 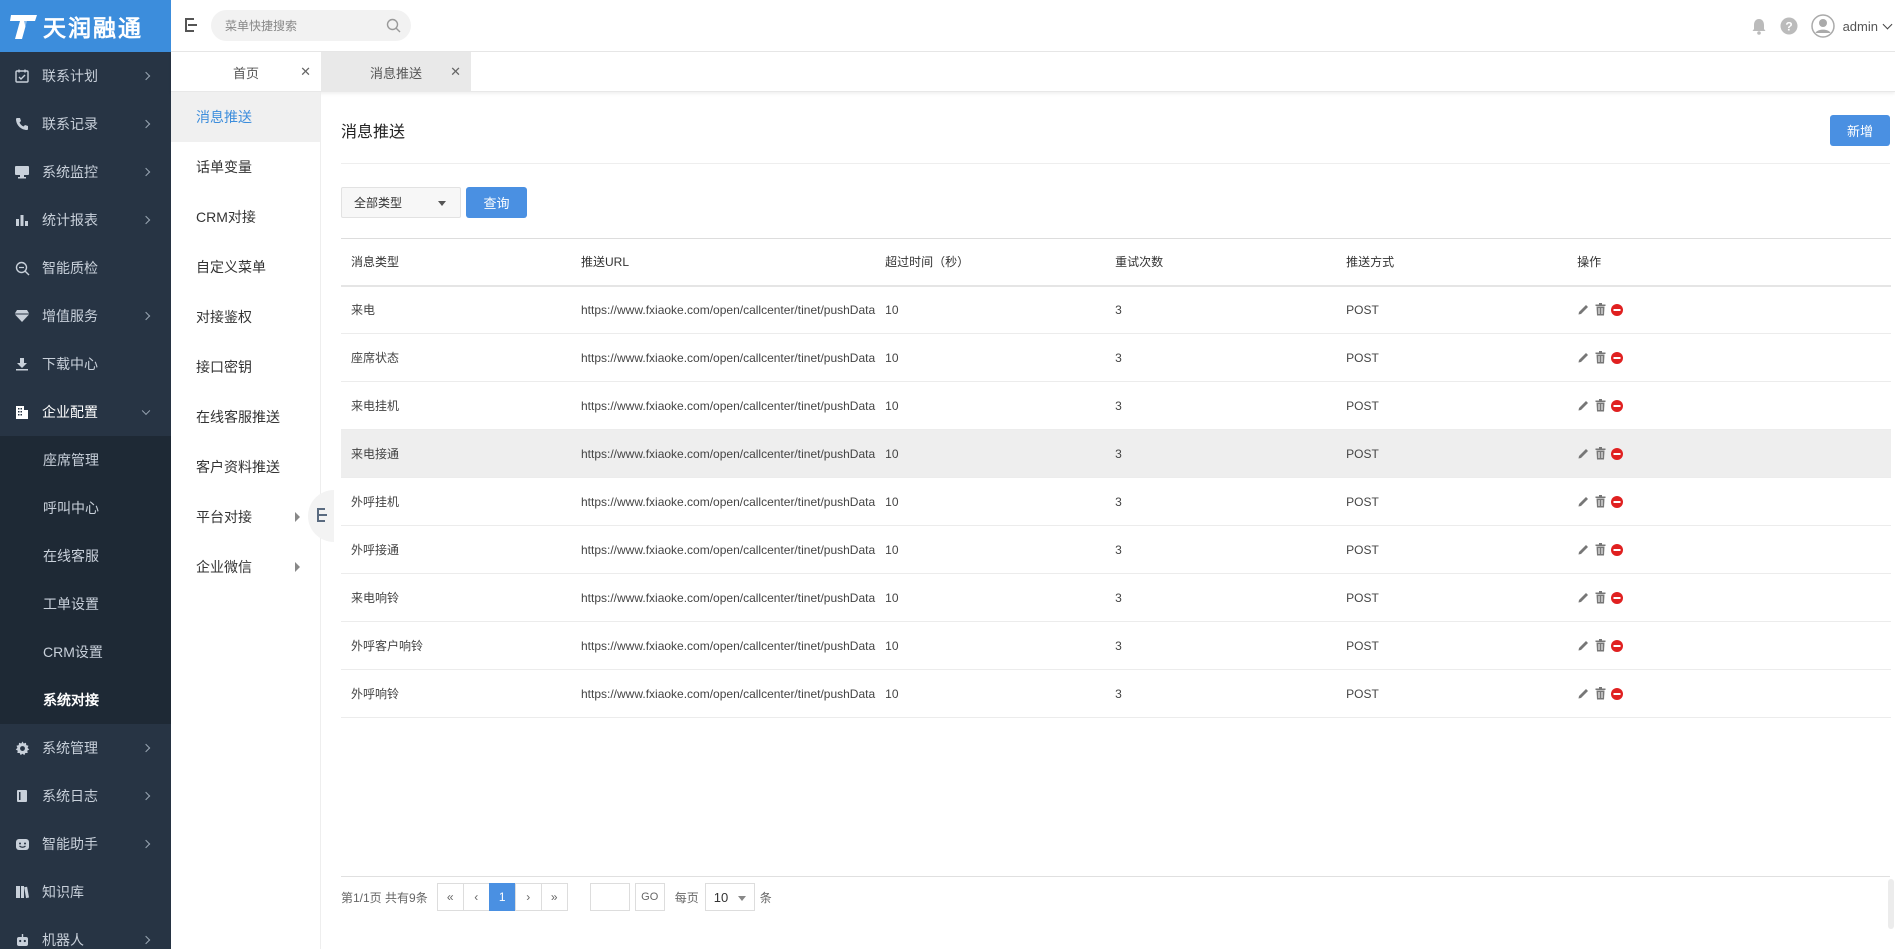 What do you see at coordinates (245, 417) in the screenshot?
I see `submenu-item: 在线客服推送` at bounding box center [245, 417].